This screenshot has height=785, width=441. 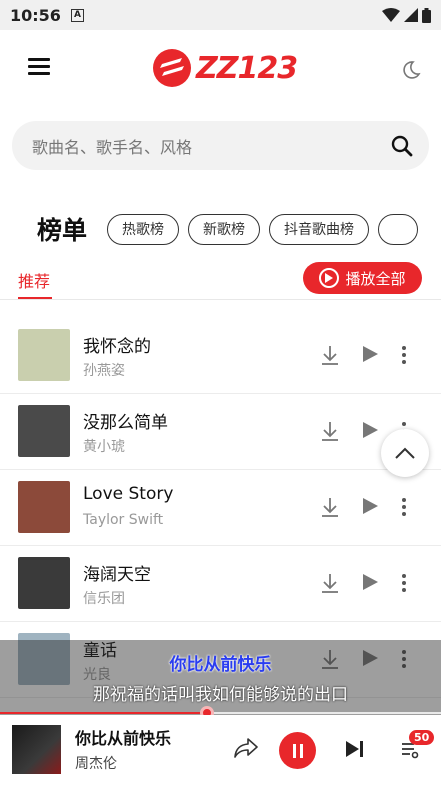 I want to click on song-artist: 信乐团, so click(x=104, y=599).